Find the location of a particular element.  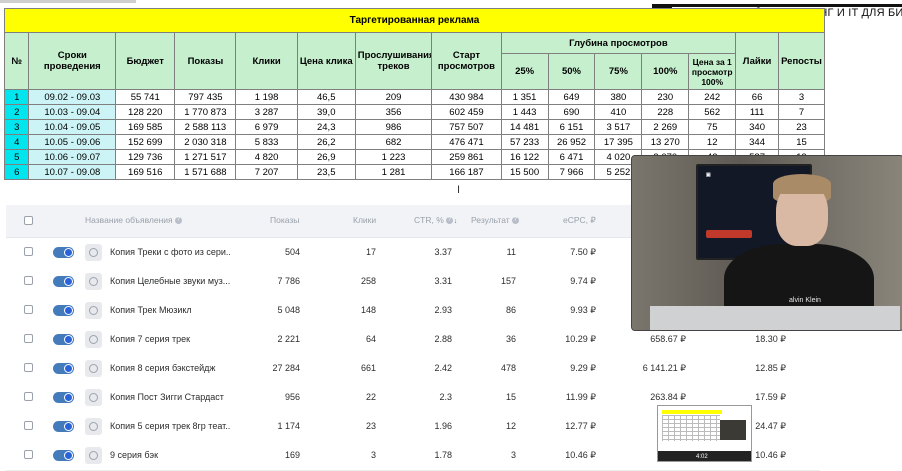

table-cell: 15 is located at coordinates (801, 142).